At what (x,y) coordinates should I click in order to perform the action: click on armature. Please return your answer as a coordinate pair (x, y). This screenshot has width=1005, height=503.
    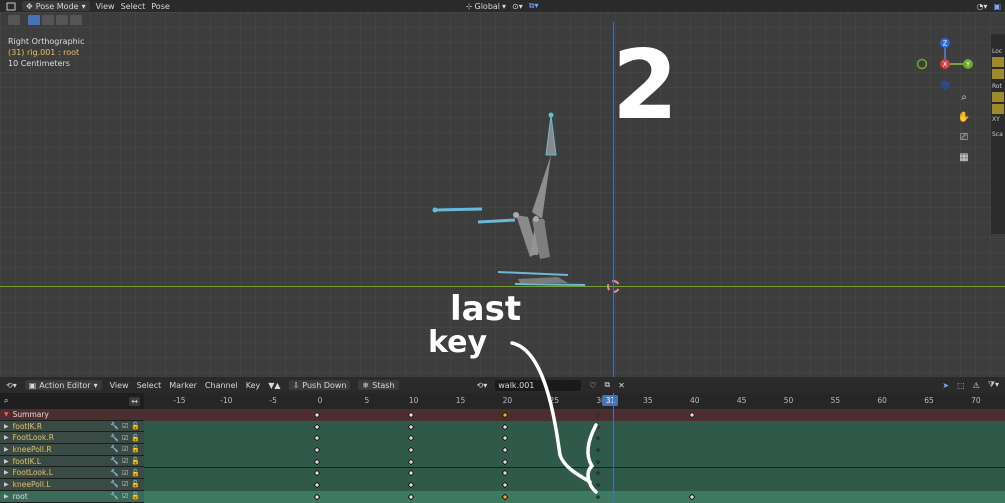
    Looking at the image, I should click on (520, 202).